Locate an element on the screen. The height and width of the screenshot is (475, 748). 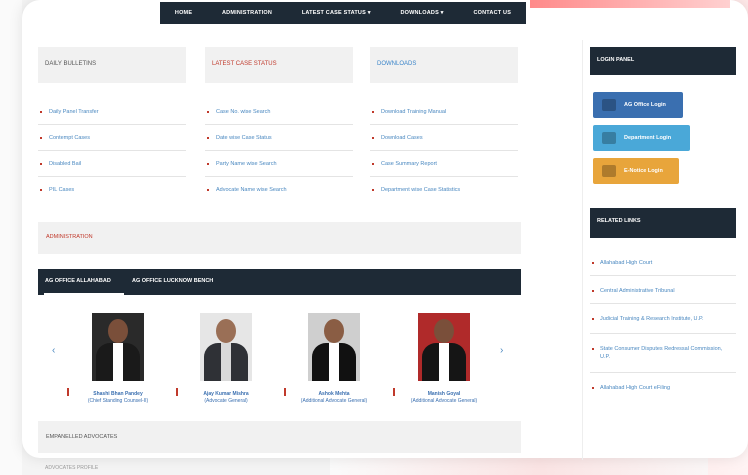
carousel-prev-icon: ‹ is located at coordinates (55, 351).